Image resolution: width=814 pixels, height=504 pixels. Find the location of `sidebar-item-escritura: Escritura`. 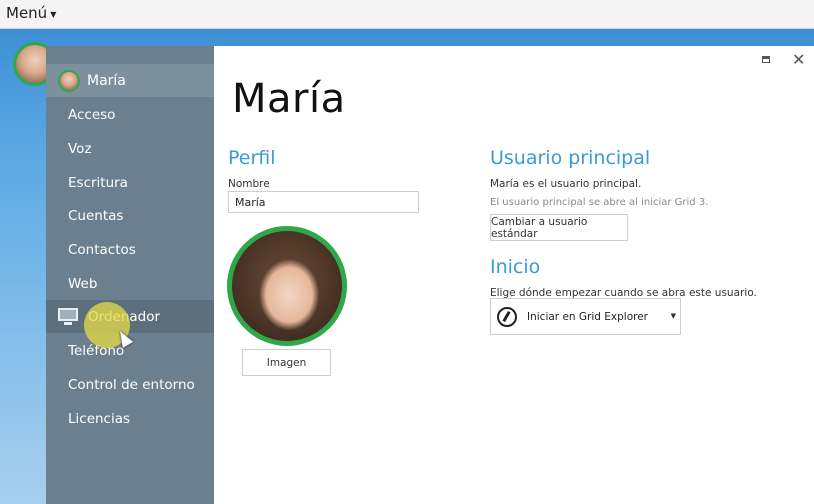

sidebar-item-escritura: Escritura is located at coordinates (130, 182).